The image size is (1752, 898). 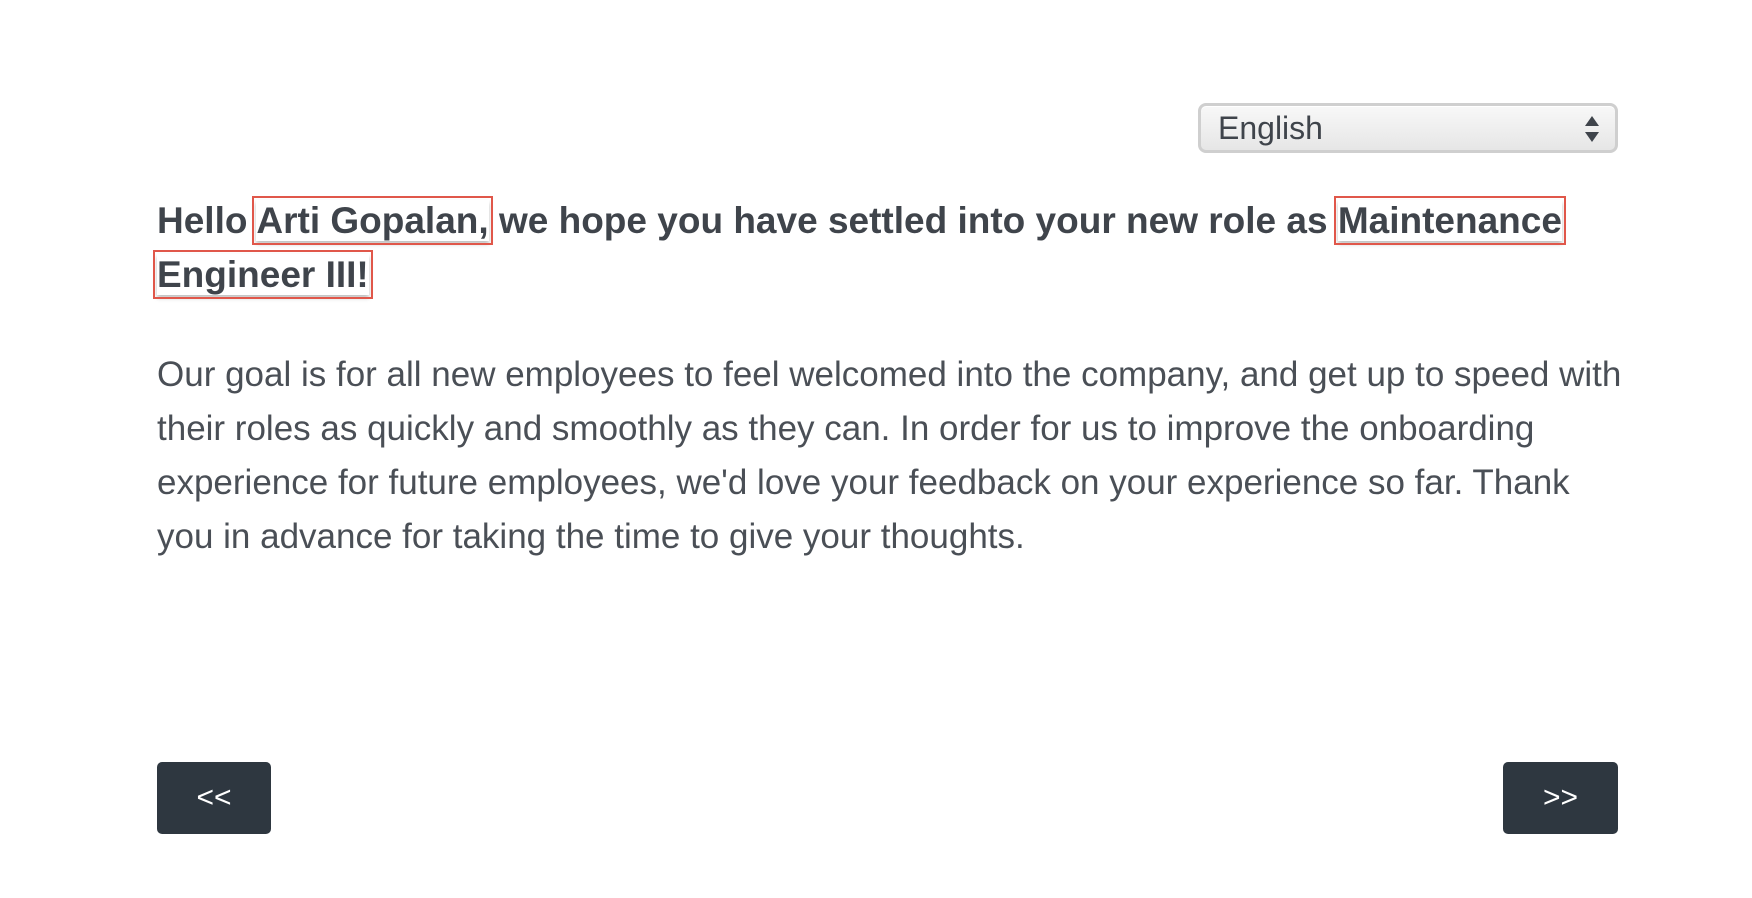 What do you see at coordinates (1408, 128) in the screenshot?
I see `language-select: English` at bounding box center [1408, 128].